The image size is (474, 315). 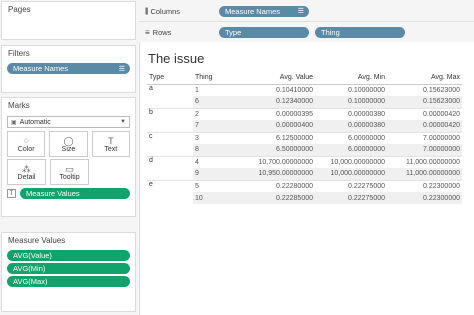 I want to click on table-row: 6 0.12340000 0.10000000 0.15623000, so click(x=304, y=102).